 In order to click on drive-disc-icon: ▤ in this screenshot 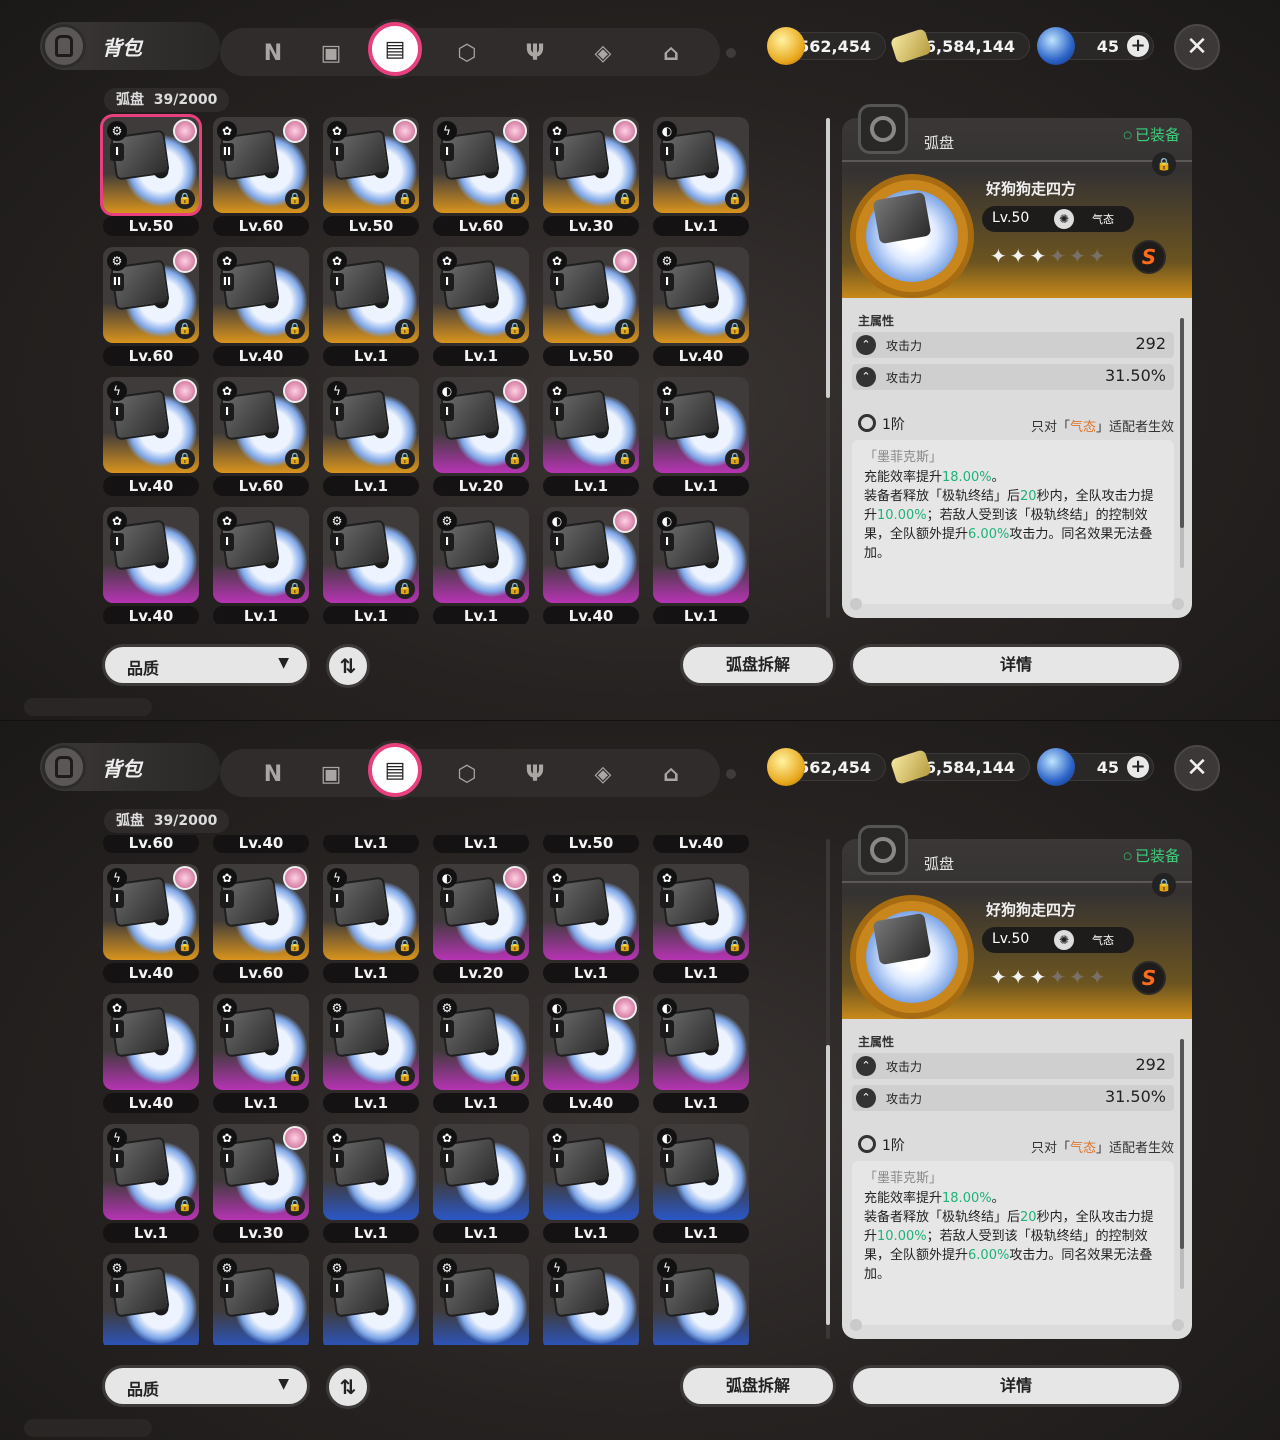, I will do `click(395, 770)`.